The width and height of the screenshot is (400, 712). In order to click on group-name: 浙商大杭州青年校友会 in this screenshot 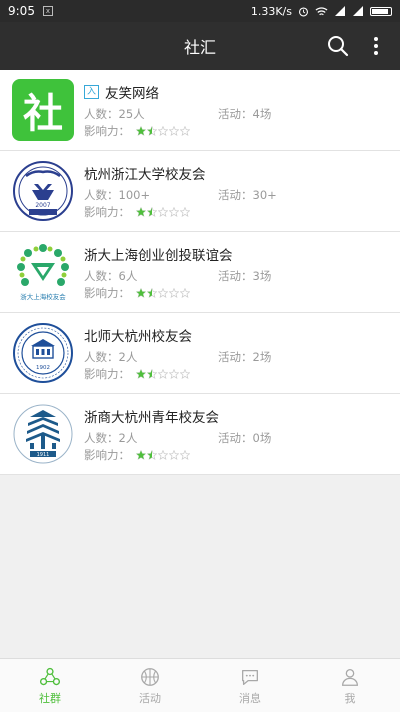, I will do `click(151, 417)`.